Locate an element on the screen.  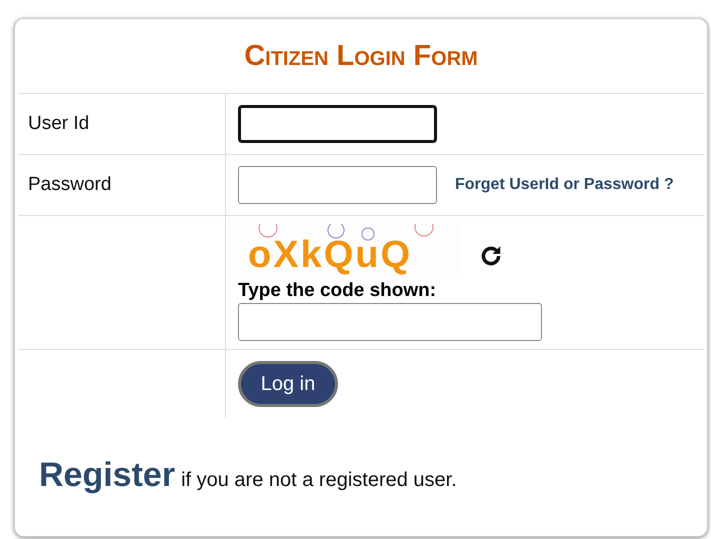
forgot-link: Forget UserId or Password ? is located at coordinates (564, 185).